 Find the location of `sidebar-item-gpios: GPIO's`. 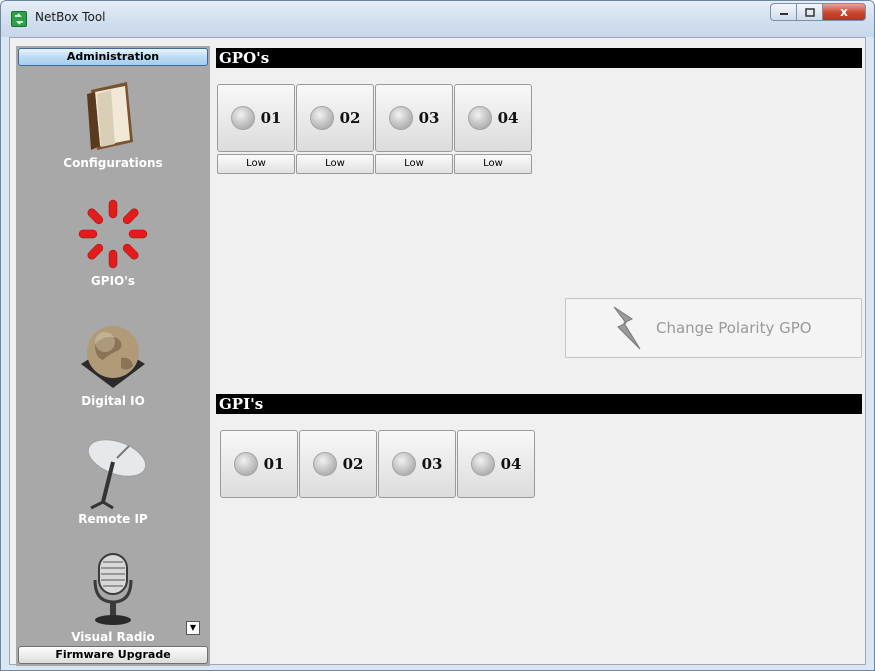

sidebar-item-gpios: GPIO's is located at coordinates (113, 241).